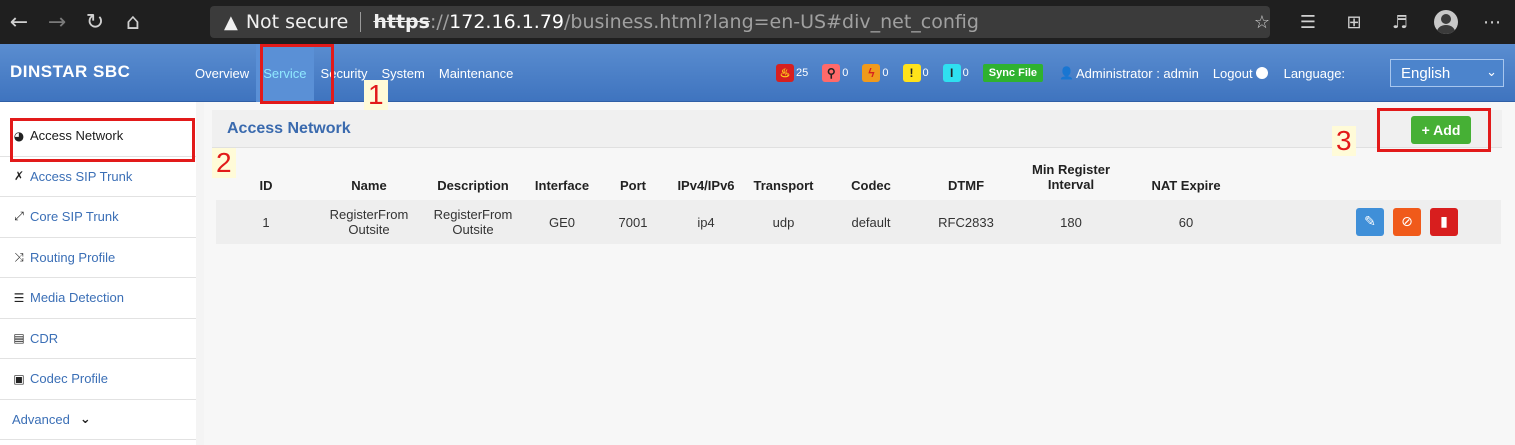 The image size is (1515, 445). What do you see at coordinates (831, 73) in the screenshot?
I see `major-alarm-icon: ⚲` at bounding box center [831, 73].